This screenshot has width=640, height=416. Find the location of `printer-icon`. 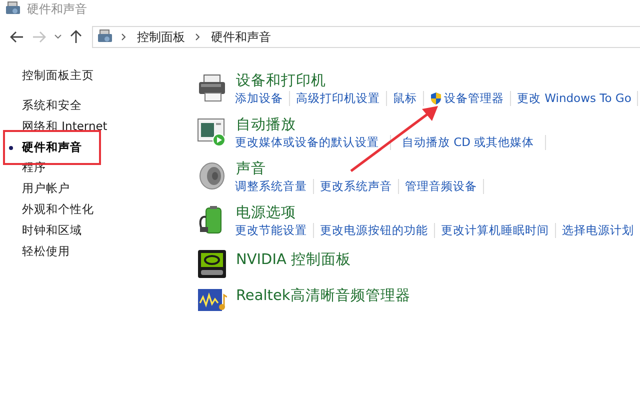

printer-icon is located at coordinates (212, 88).